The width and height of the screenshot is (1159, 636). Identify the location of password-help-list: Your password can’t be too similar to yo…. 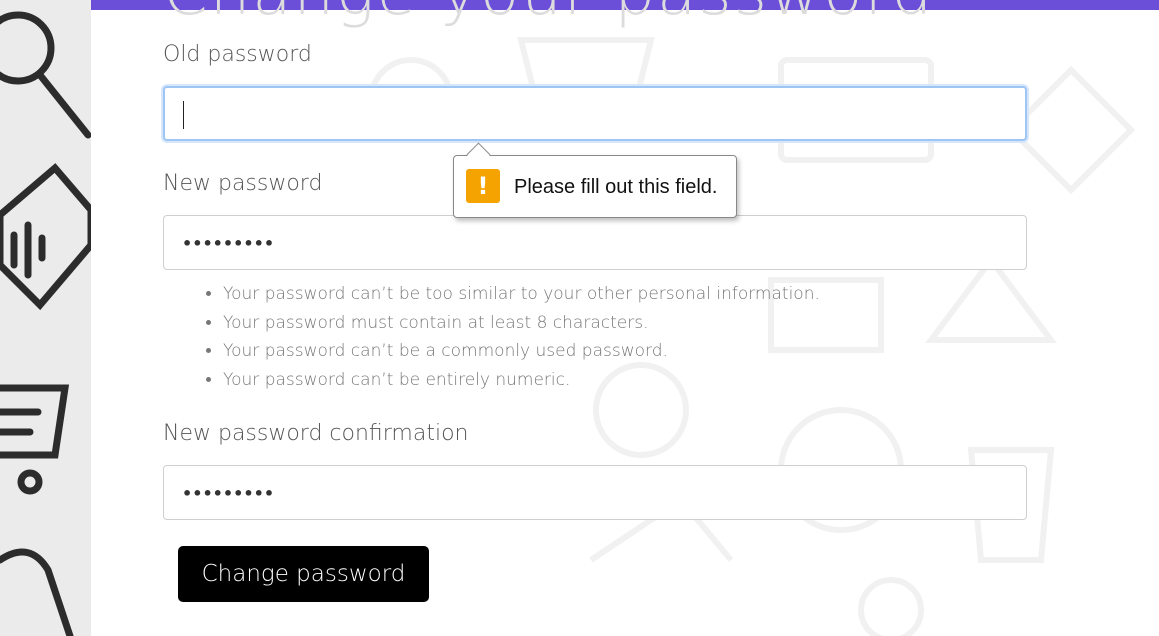
(511, 337).